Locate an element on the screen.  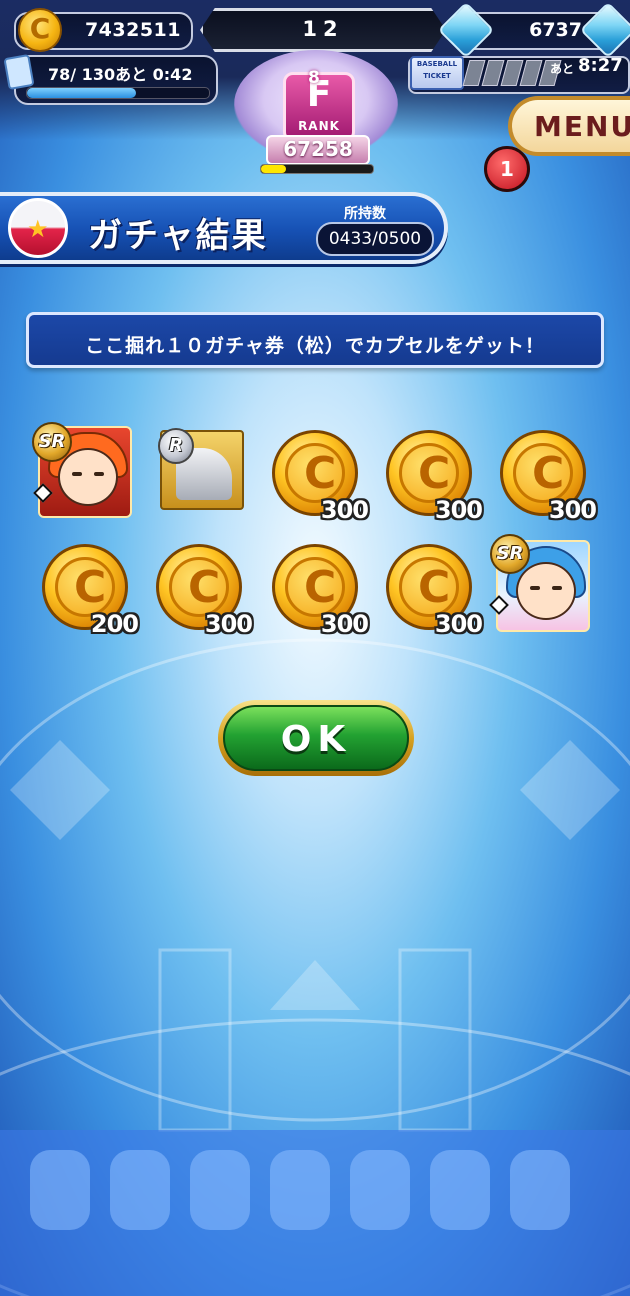
coin-count: 7432511 is located at coordinates (132, 30).